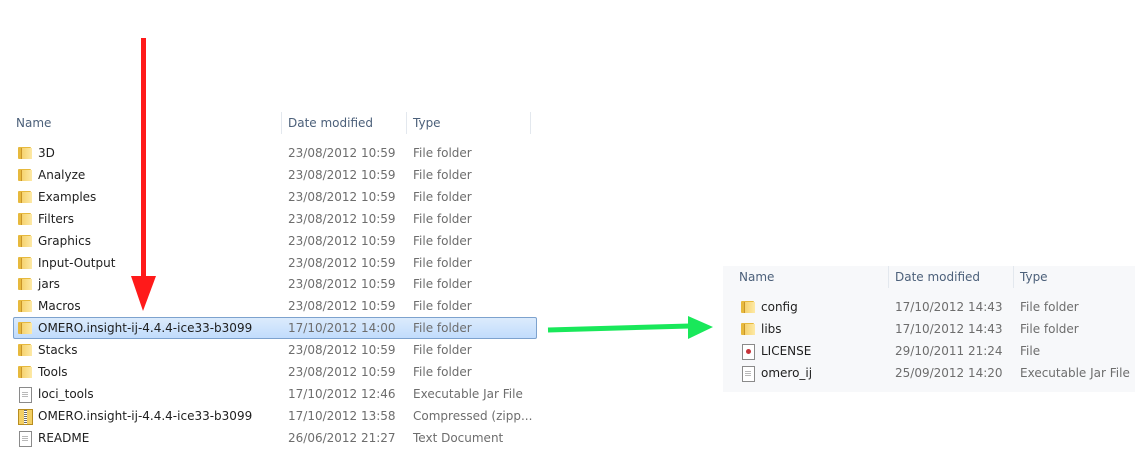 This screenshot has height=461, width=1135. I want to click on down-arrow, so click(143, 174).